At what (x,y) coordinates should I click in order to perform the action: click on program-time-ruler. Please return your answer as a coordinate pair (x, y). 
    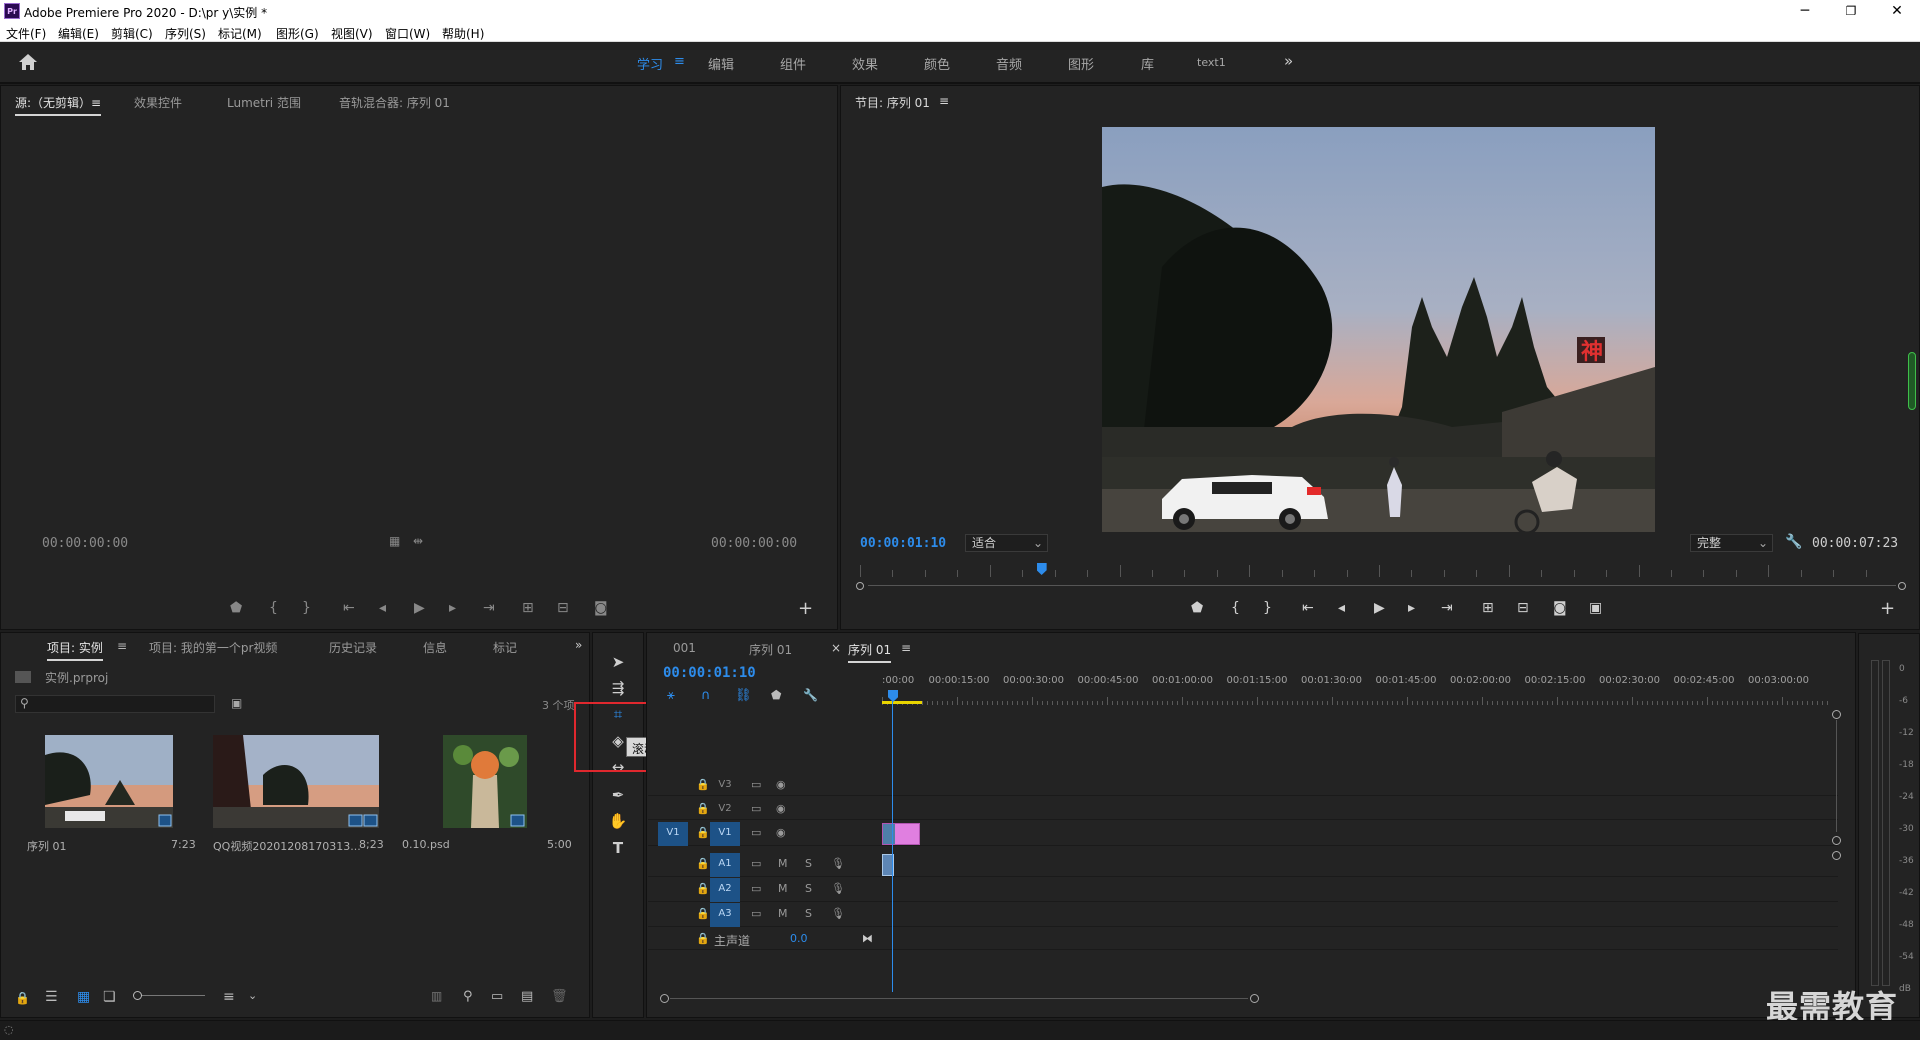
    Looking at the image, I should click on (1379, 571).